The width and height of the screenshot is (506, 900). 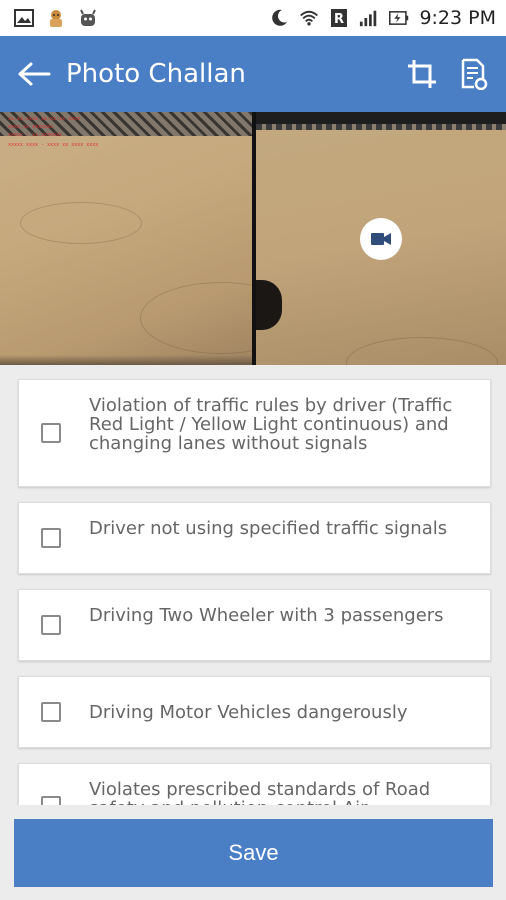 I want to click on svg-text: R, so click(x=339, y=19).